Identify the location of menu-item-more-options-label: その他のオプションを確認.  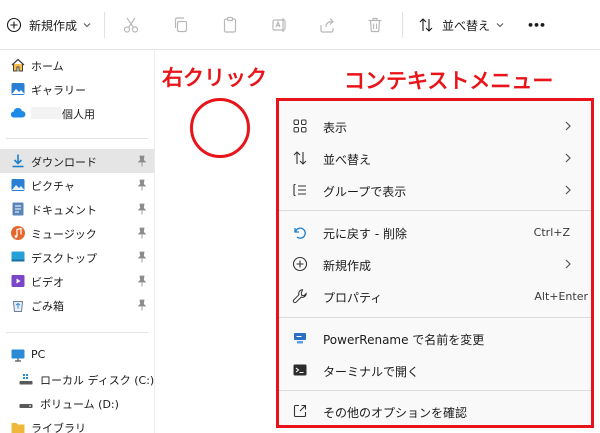
(395, 413).